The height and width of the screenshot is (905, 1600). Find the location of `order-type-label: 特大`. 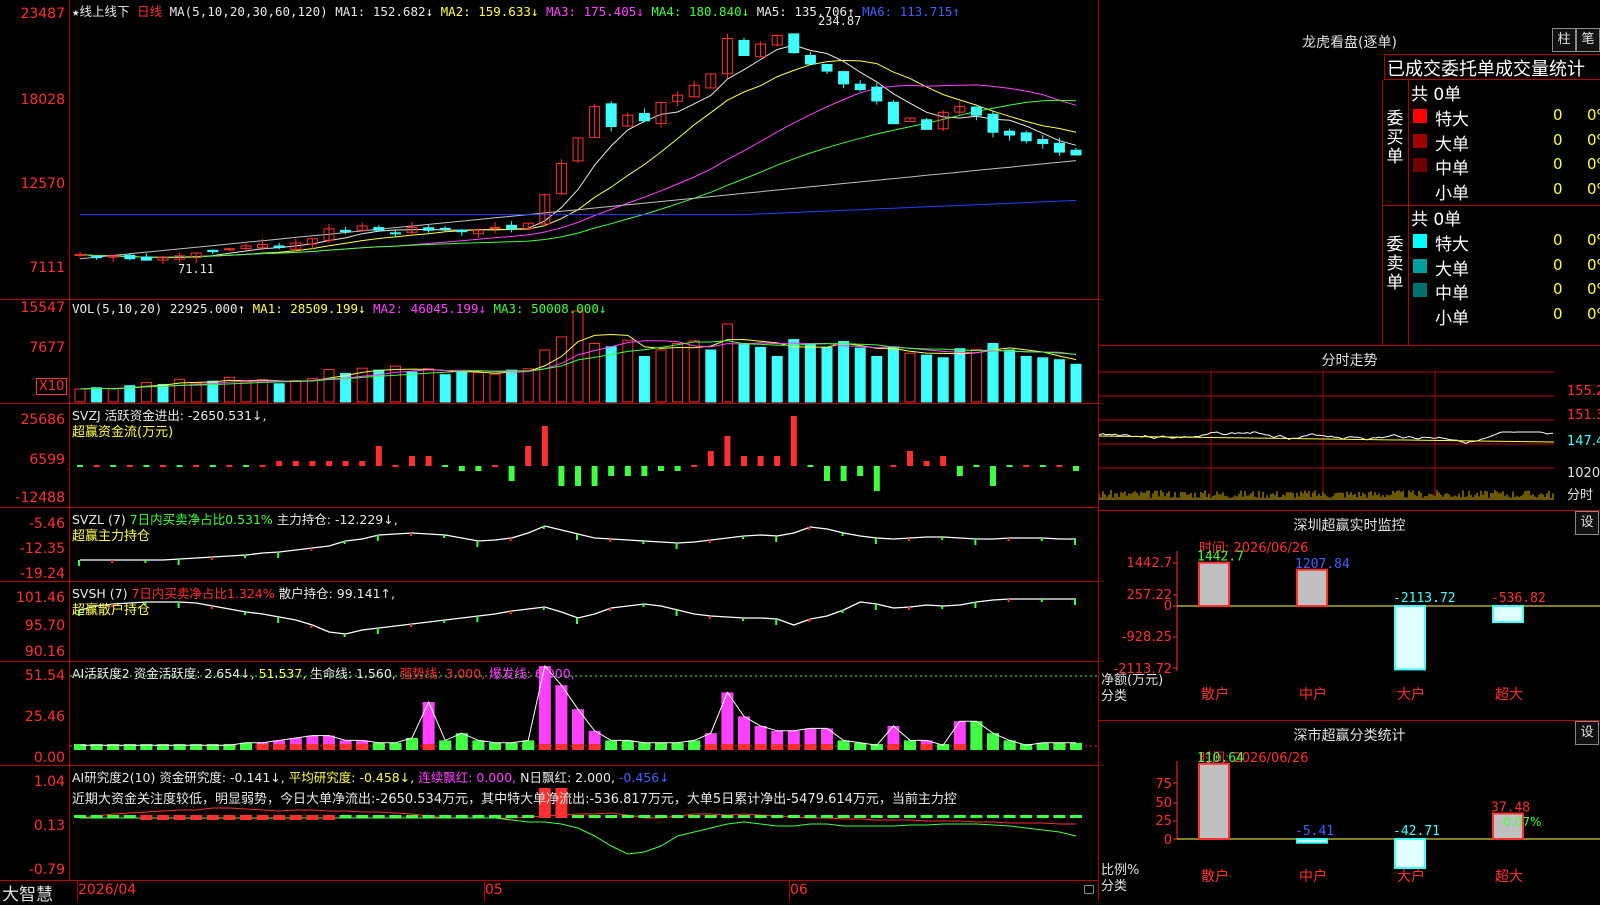

order-type-label: 特大 is located at coordinates (1452, 120).